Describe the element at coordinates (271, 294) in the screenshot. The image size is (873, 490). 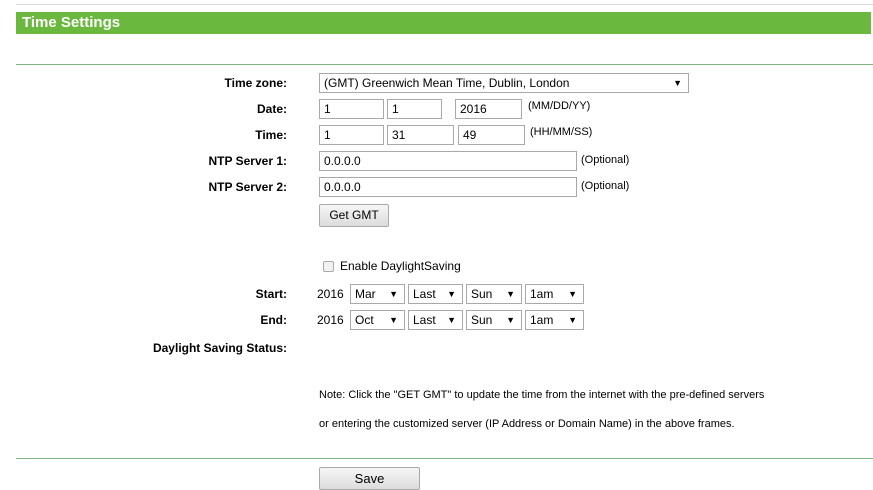
I see `dst-start-label: Start:` at that location.